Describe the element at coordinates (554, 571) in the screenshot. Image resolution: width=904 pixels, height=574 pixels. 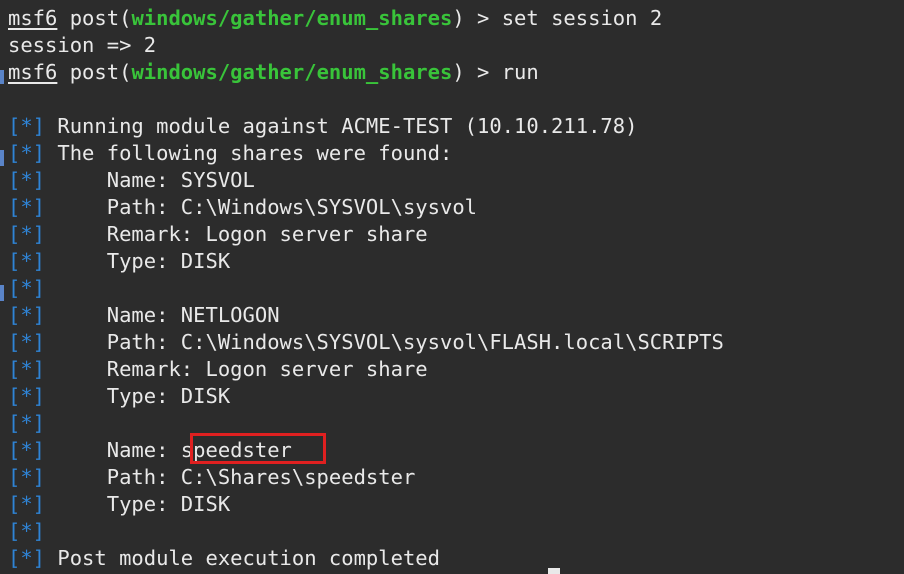
I see `text-cursor` at that location.